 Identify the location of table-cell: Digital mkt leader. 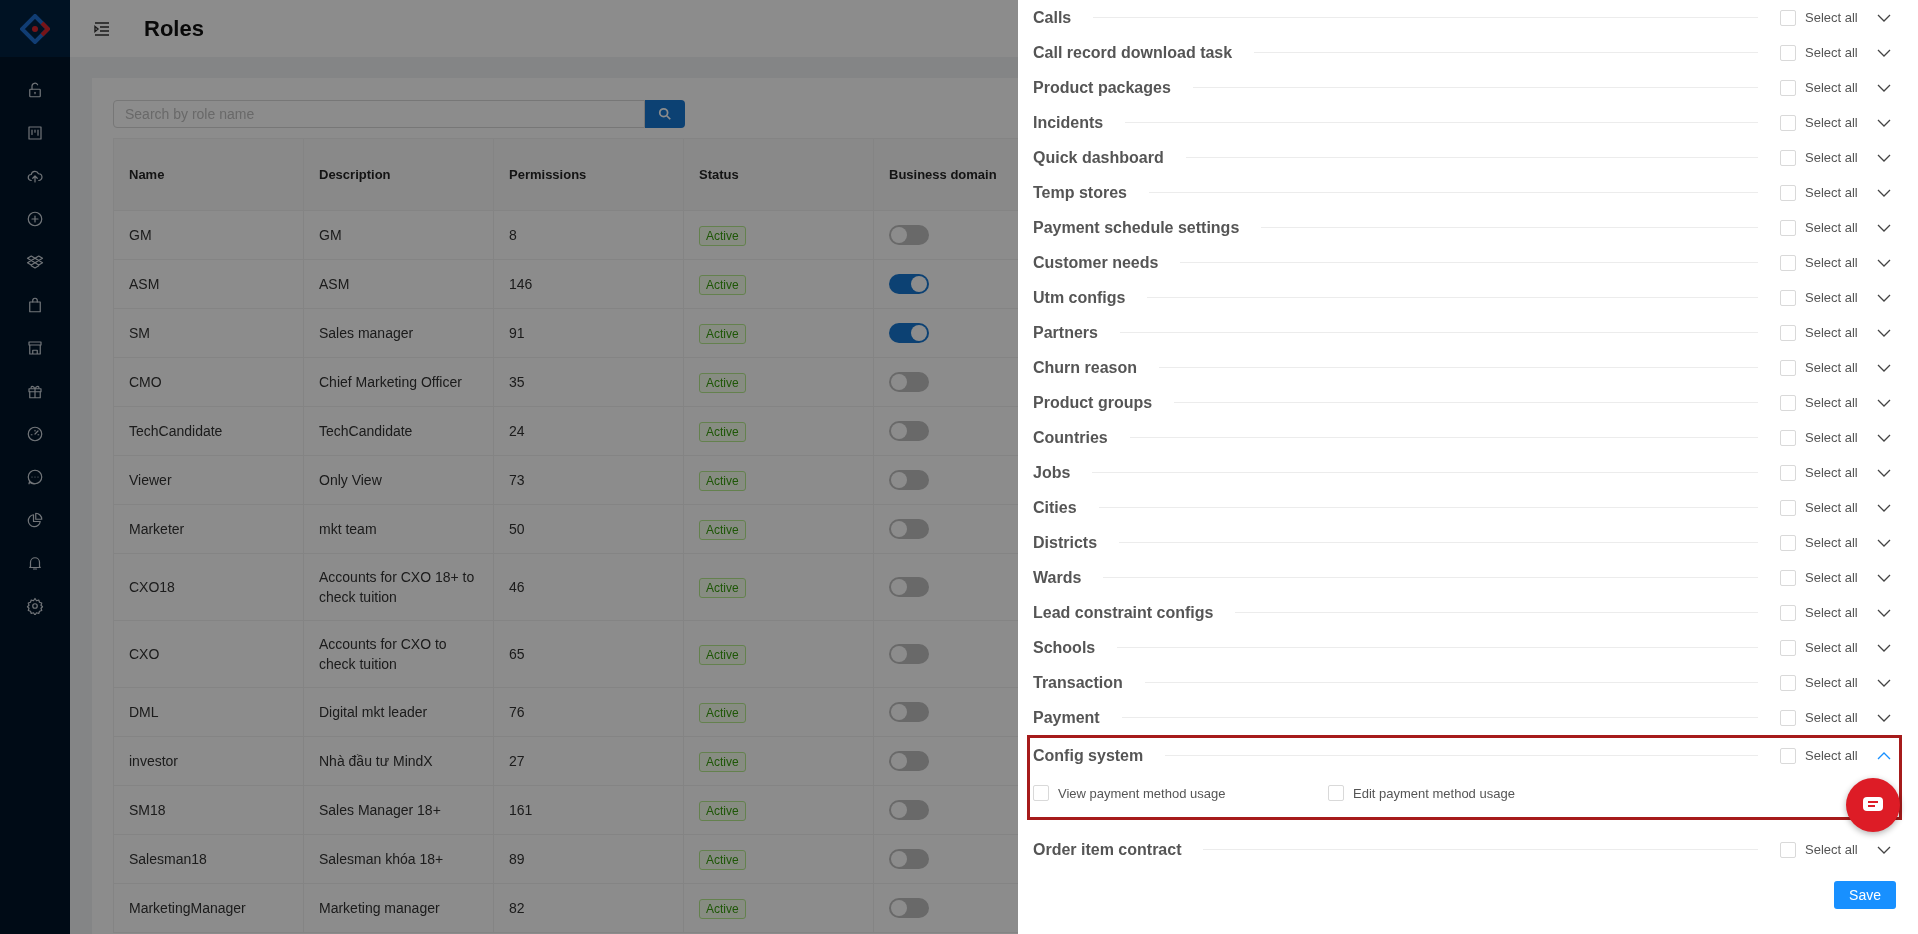
(398, 712).